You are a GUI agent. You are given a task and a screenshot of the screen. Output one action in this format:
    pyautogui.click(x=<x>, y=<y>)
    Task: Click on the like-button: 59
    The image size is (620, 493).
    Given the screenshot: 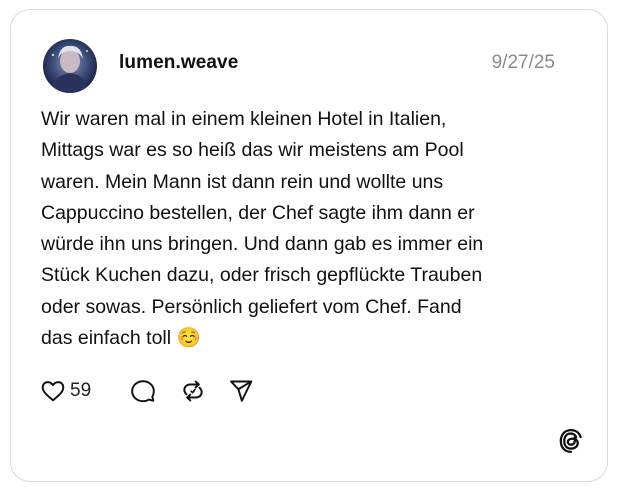 What is the action you would take?
    pyautogui.click(x=65, y=391)
    